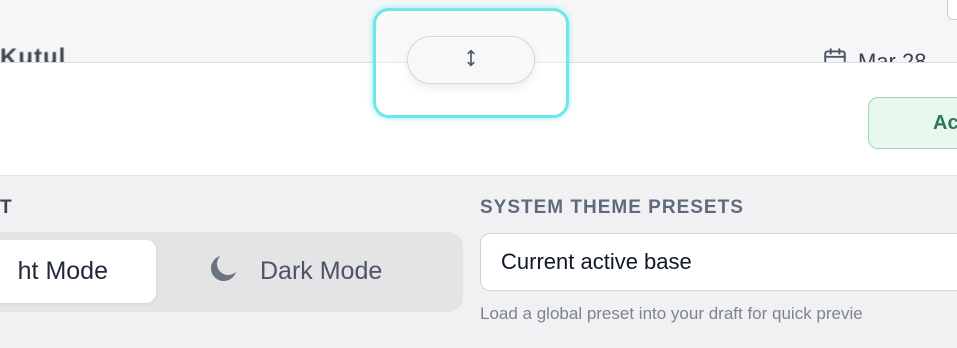 The width and height of the screenshot is (957, 348). Describe the element at coordinates (612, 207) in the screenshot. I see `theme-presets-label: SYSTEM THEME PRESETS` at that location.